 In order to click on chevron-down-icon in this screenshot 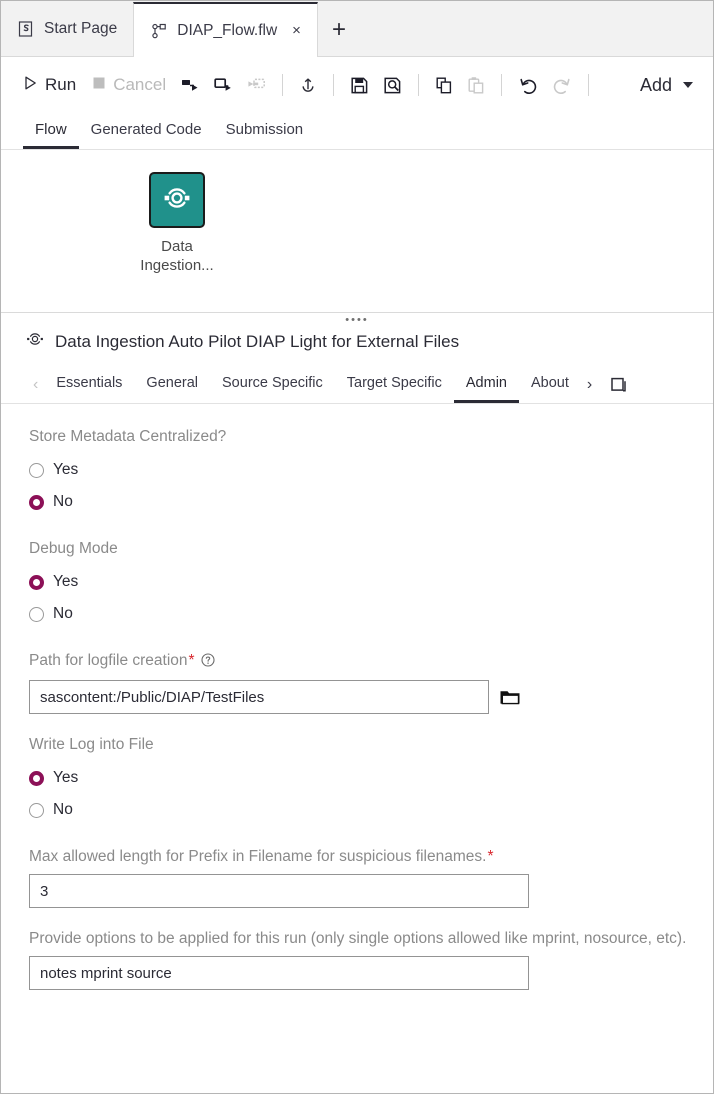, I will do `click(688, 85)`.